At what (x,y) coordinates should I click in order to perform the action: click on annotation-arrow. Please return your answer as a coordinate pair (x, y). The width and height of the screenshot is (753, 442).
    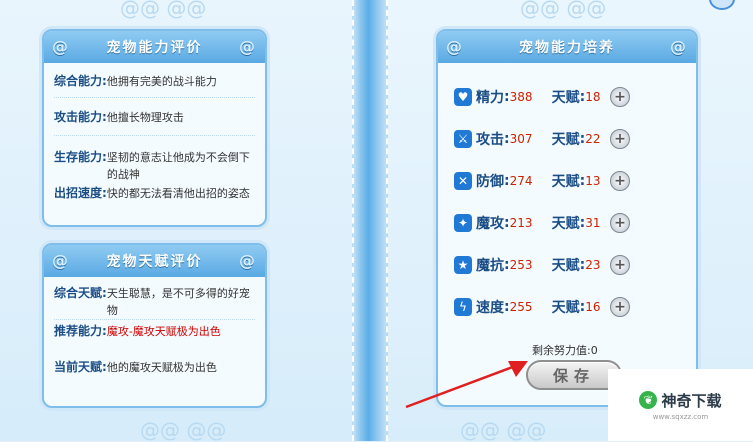
    Looking at the image, I should click on (466, 385).